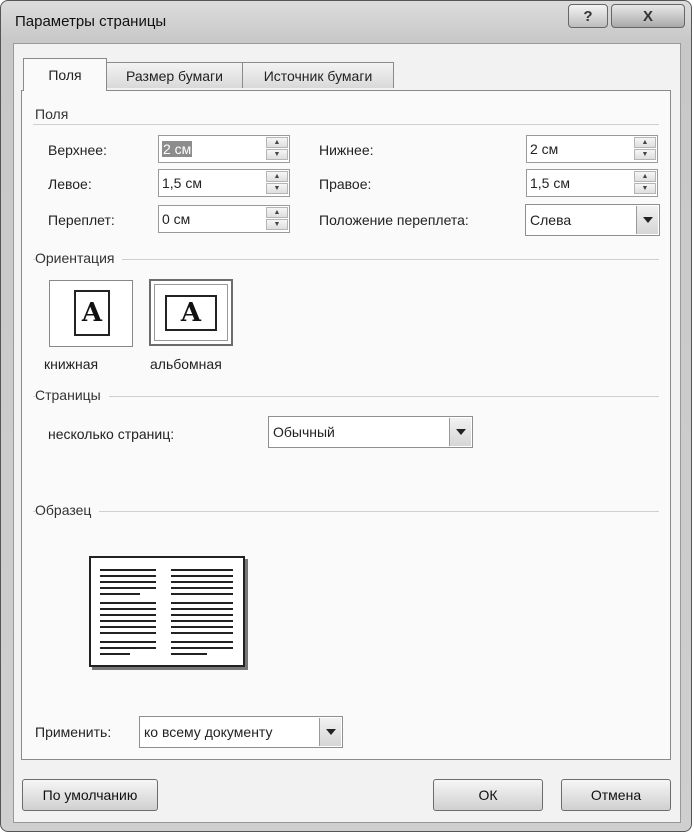 The width and height of the screenshot is (694, 834). I want to click on landscape-page-icon: A, so click(191, 313).